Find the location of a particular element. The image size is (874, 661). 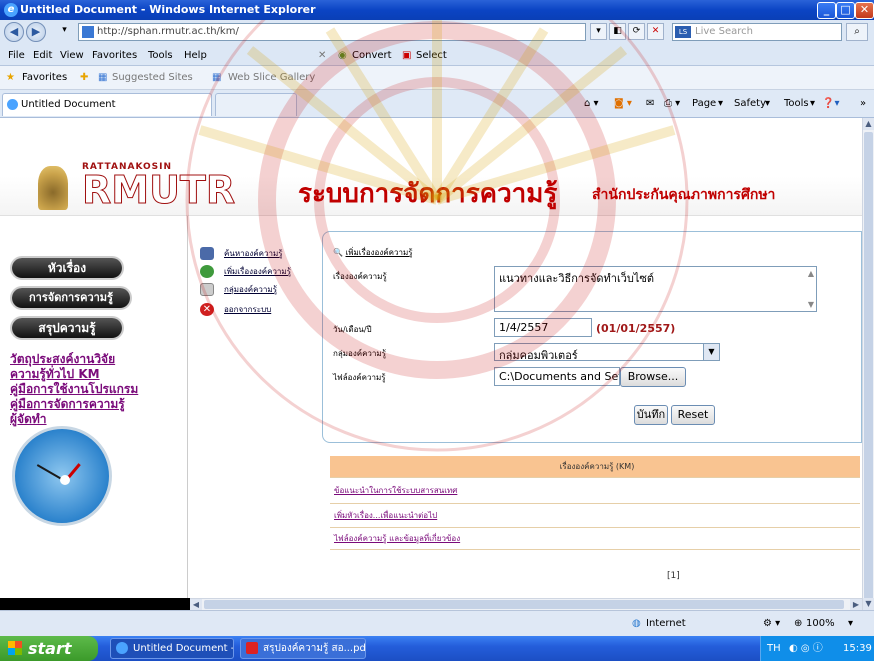

back-button: ◀ is located at coordinates (14, 32).